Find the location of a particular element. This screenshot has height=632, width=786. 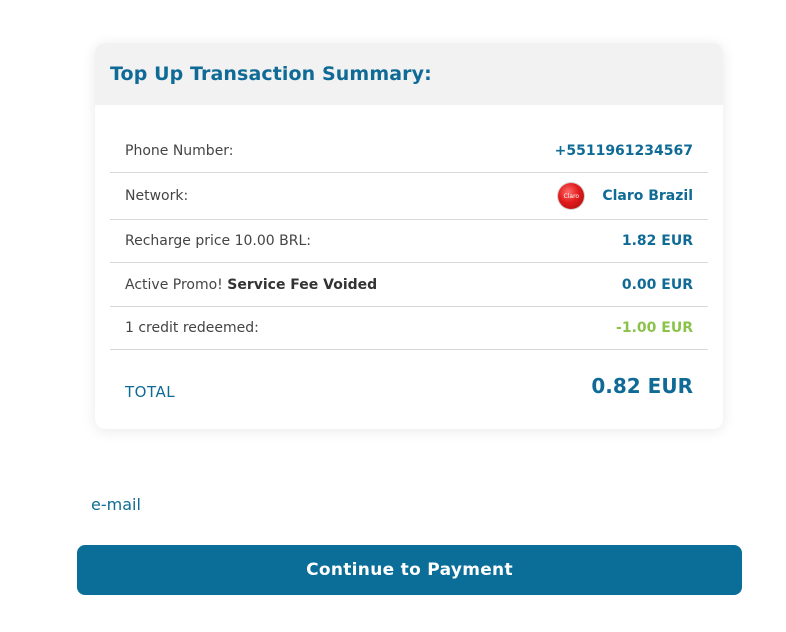

total-value: 0.82 EUR is located at coordinates (642, 386).